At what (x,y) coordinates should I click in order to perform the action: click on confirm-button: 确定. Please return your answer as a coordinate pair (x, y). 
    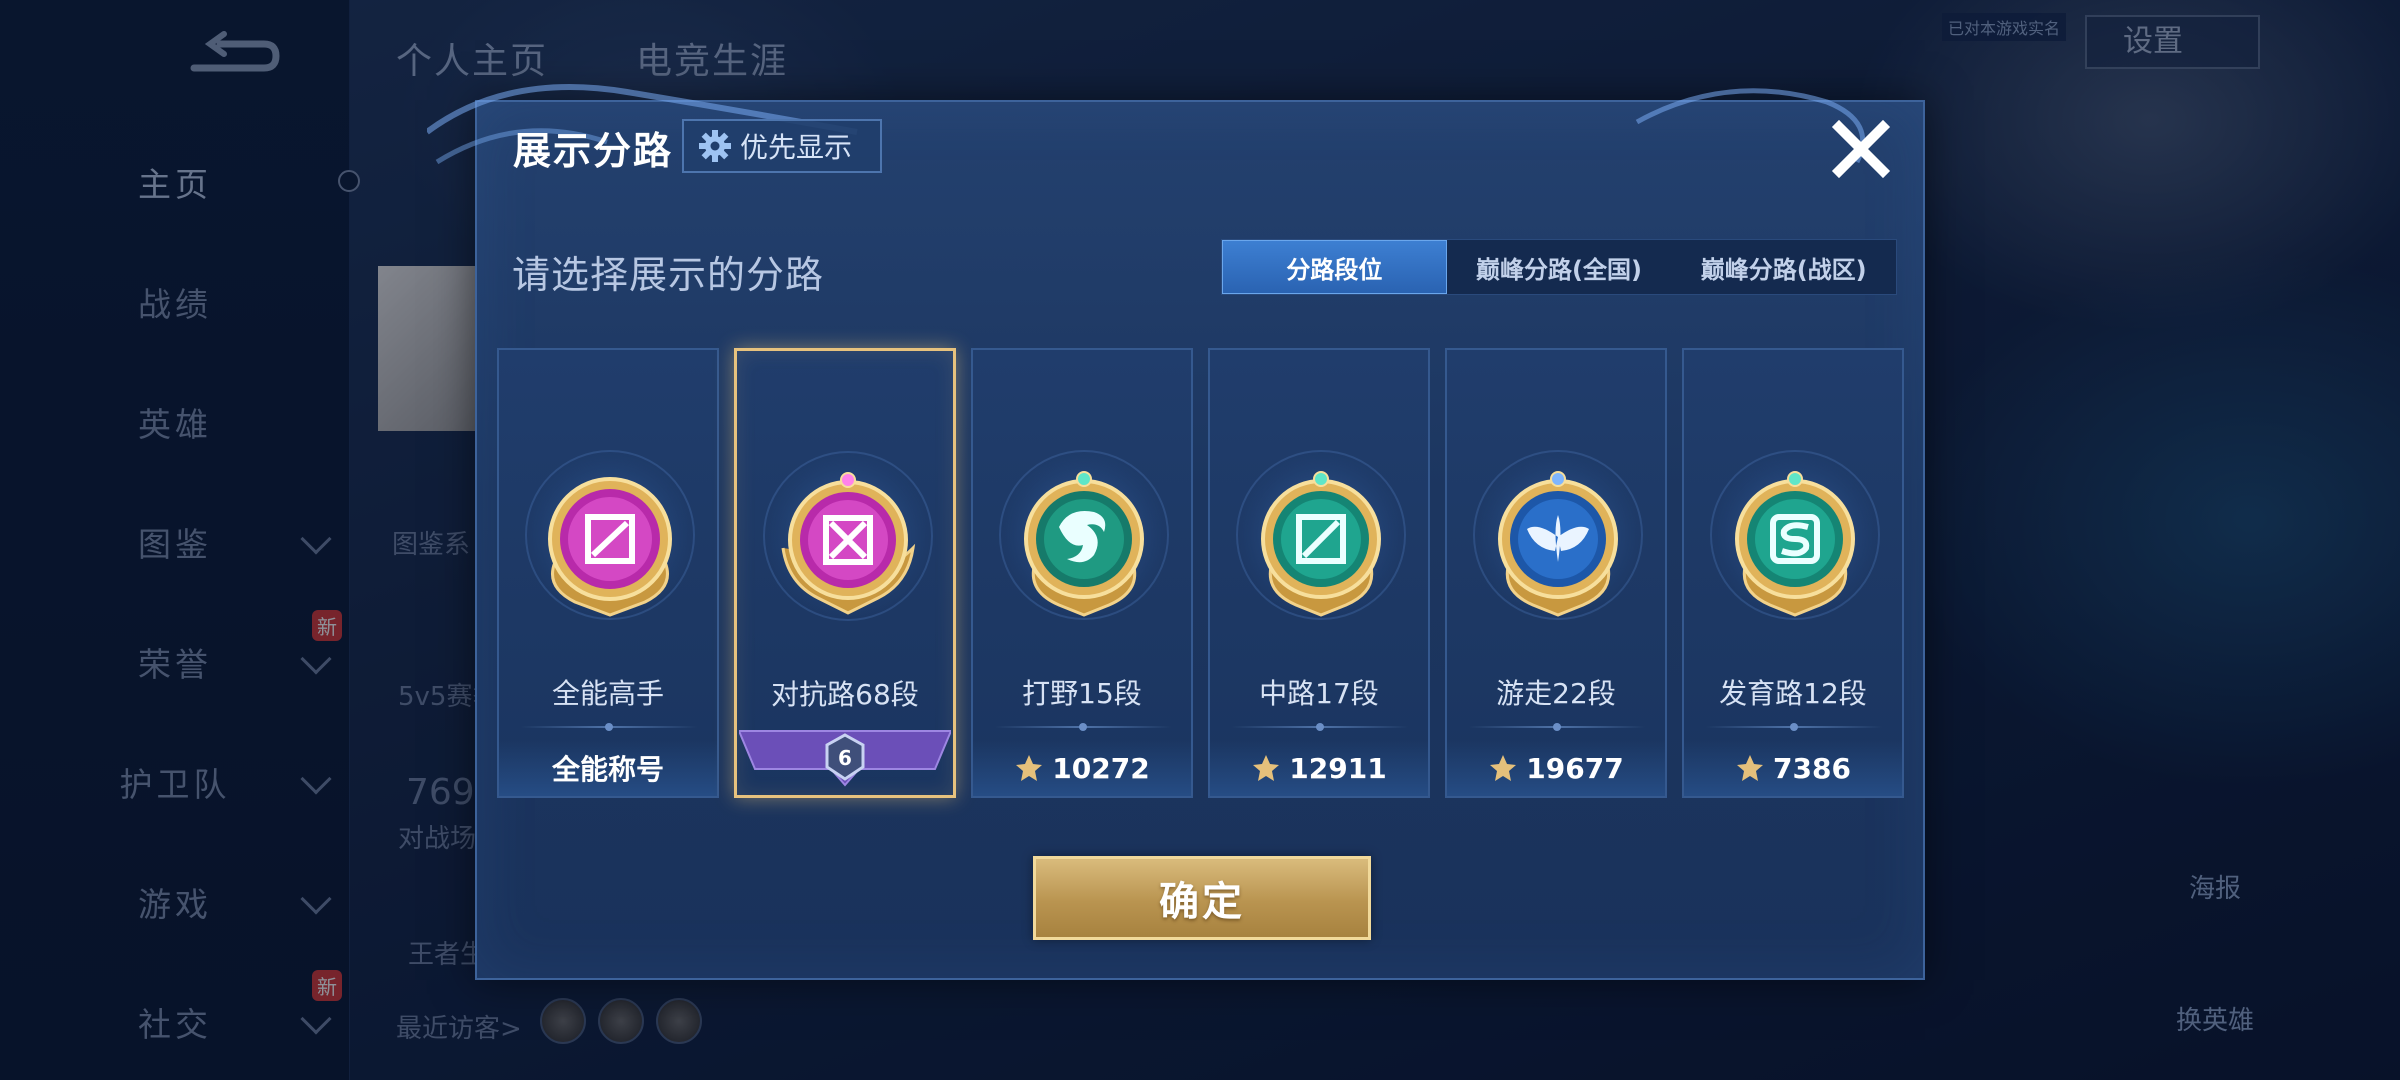
    Looking at the image, I should click on (1202, 898).